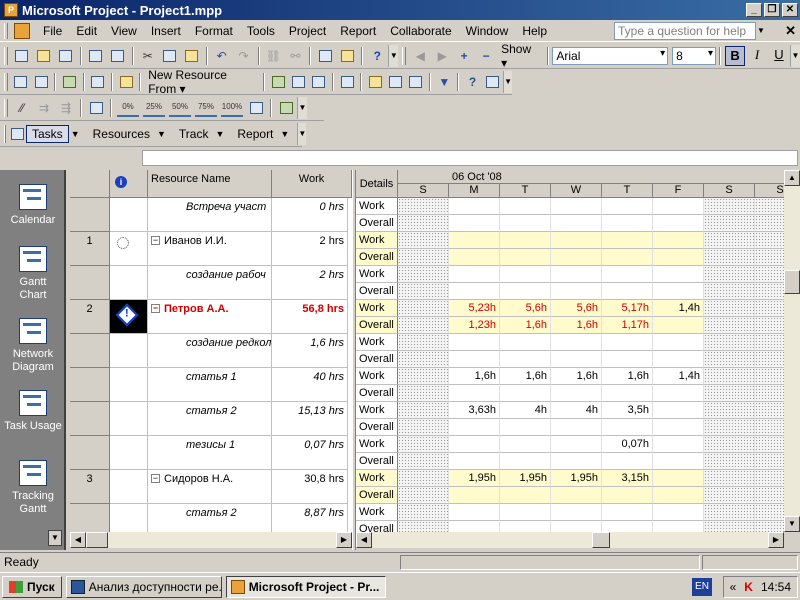  I want to click on usage-cell: 1,95h, so click(474, 478).